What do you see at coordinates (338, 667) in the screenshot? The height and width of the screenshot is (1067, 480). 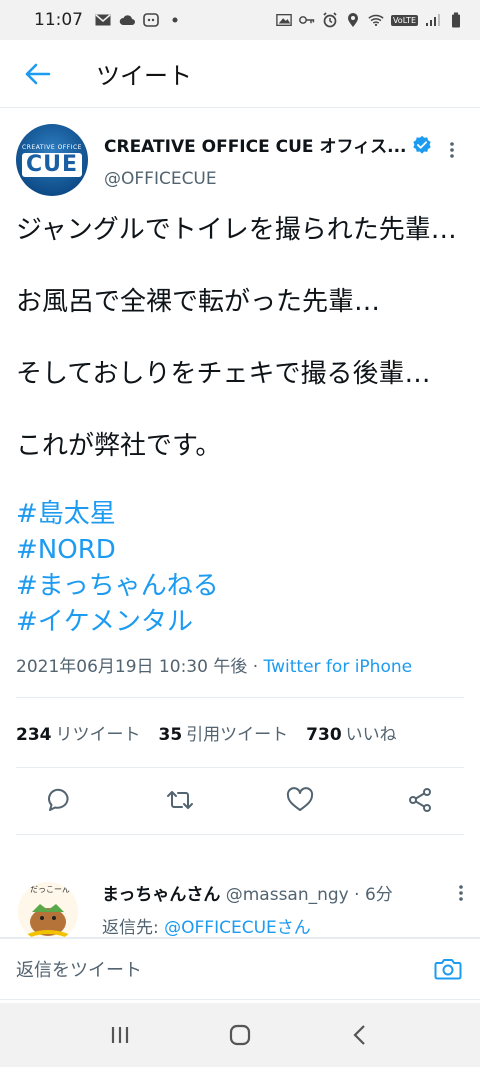 I see `tweet-source-link: Twitter for iPhone` at bounding box center [338, 667].